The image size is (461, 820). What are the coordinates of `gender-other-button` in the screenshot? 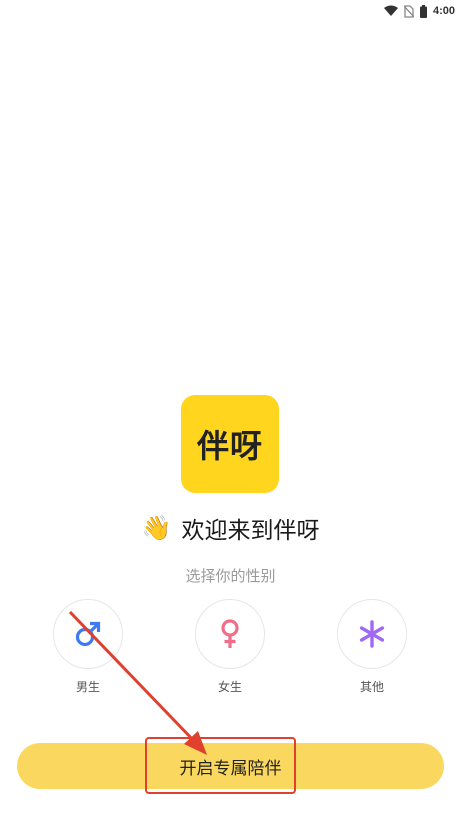 It's located at (372, 634).